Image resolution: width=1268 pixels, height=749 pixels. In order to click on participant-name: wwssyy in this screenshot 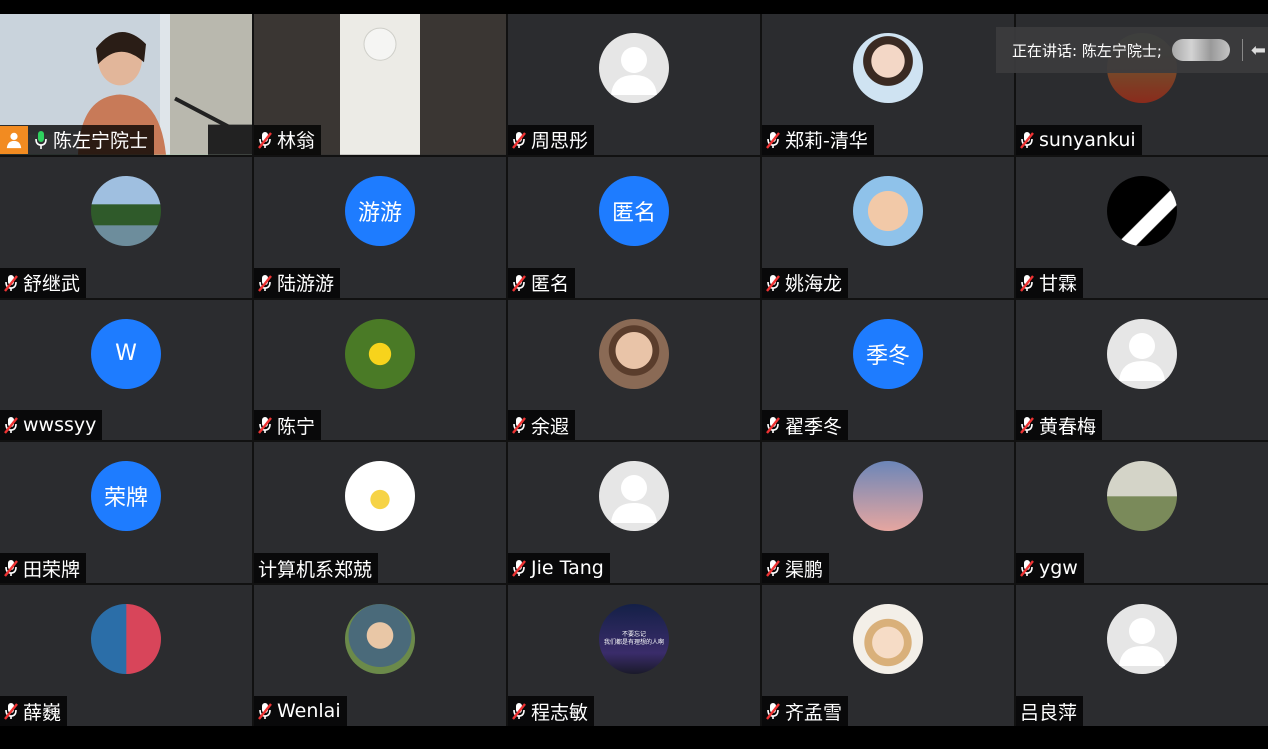, I will do `click(60, 425)`.